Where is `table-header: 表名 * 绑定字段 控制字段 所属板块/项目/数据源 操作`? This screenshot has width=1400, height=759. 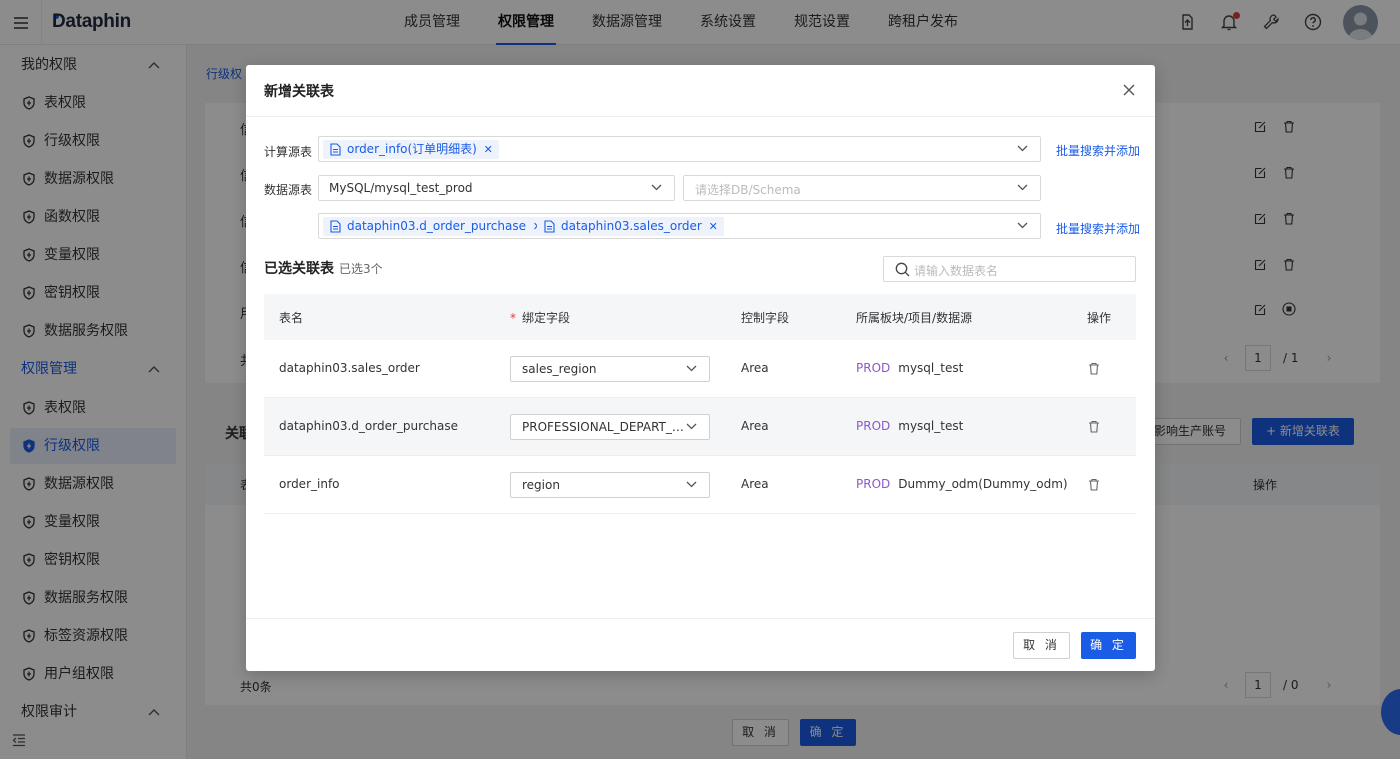
table-header: 表名 * 绑定字段 控制字段 所属板块/项目/数据源 操作 is located at coordinates (700, 317).